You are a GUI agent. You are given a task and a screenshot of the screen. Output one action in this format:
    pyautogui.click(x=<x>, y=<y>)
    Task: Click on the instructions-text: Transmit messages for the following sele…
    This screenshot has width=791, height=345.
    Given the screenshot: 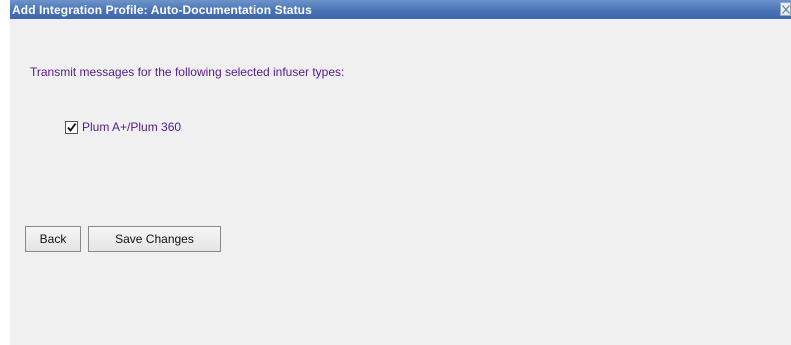 What is the action you would take?
    pyautogui.click(x=187, y=72)
    